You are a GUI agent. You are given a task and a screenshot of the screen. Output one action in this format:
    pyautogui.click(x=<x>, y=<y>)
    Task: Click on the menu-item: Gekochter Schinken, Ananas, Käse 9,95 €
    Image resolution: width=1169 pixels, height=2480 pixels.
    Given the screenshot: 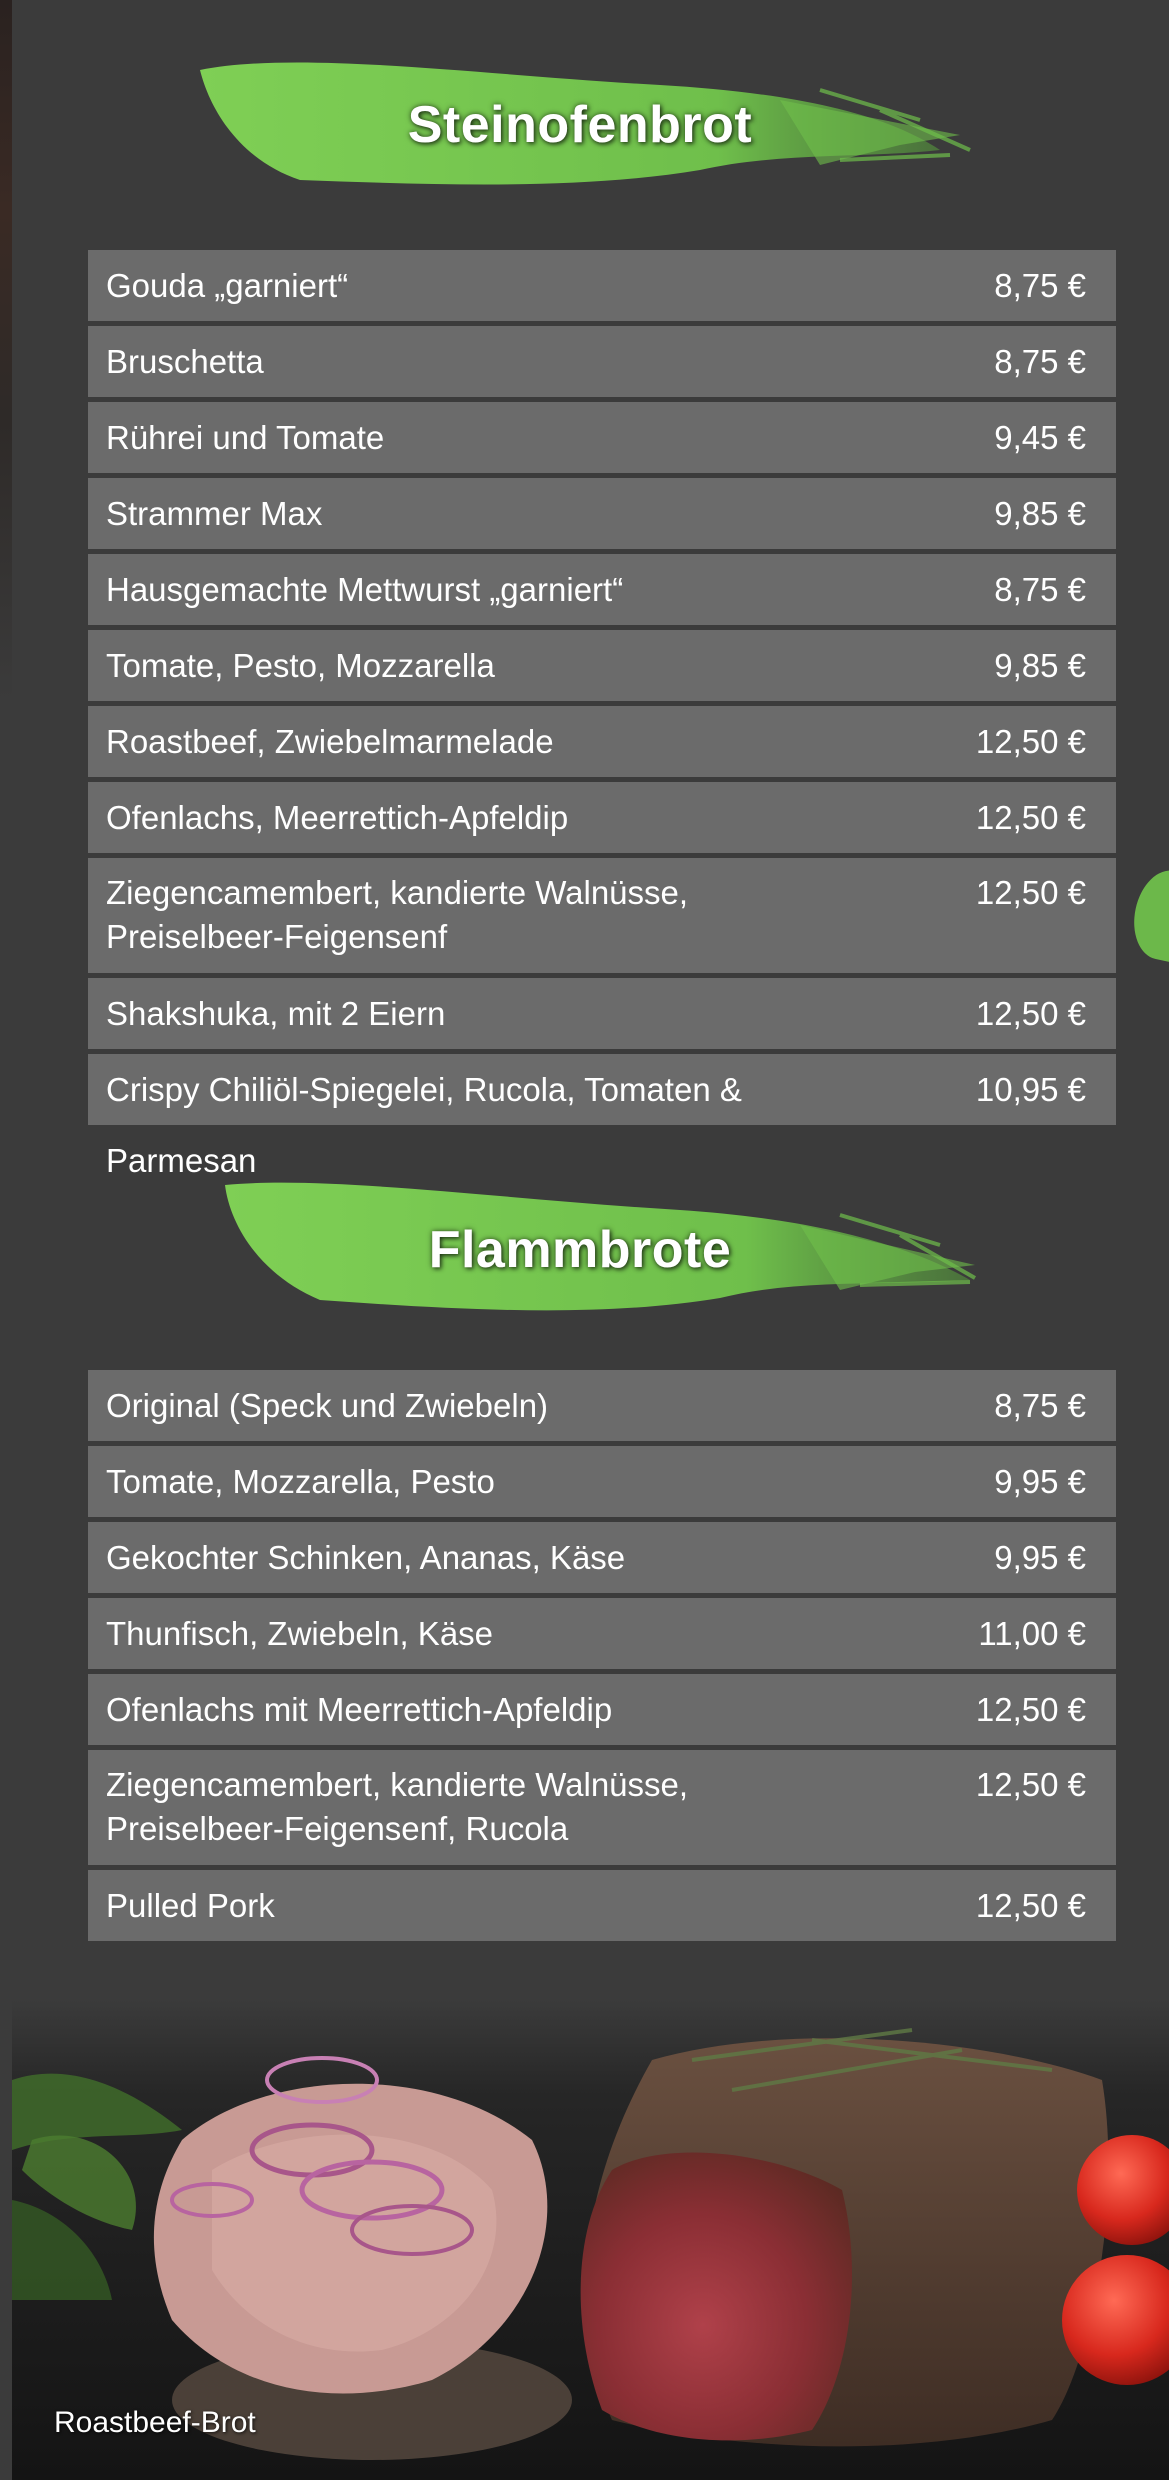 What is the action you would take?
    pyautogui.click(x=602, y=1557)
    